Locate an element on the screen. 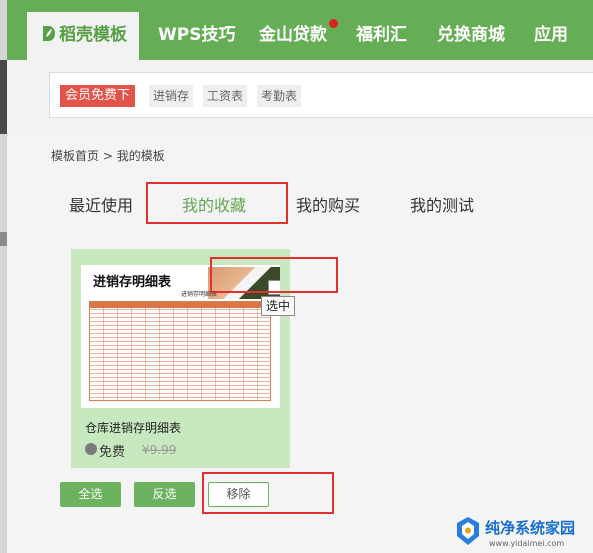 Image resolution: width=593 pixels, height=553 pixels. template-name: 仓库进销存明细表 is located at coordinates (133, 427).